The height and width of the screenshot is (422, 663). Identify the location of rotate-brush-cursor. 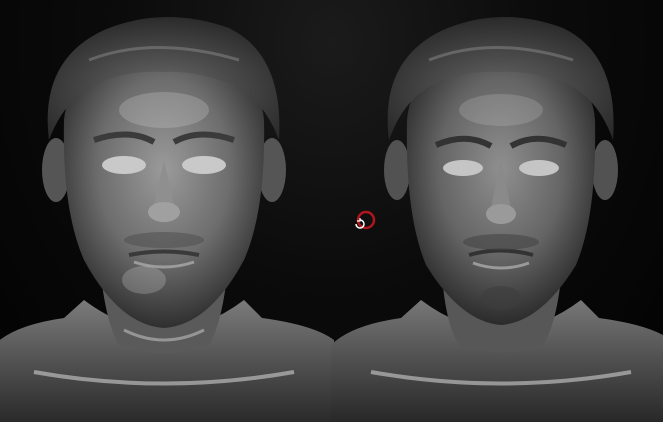
(364, 222).